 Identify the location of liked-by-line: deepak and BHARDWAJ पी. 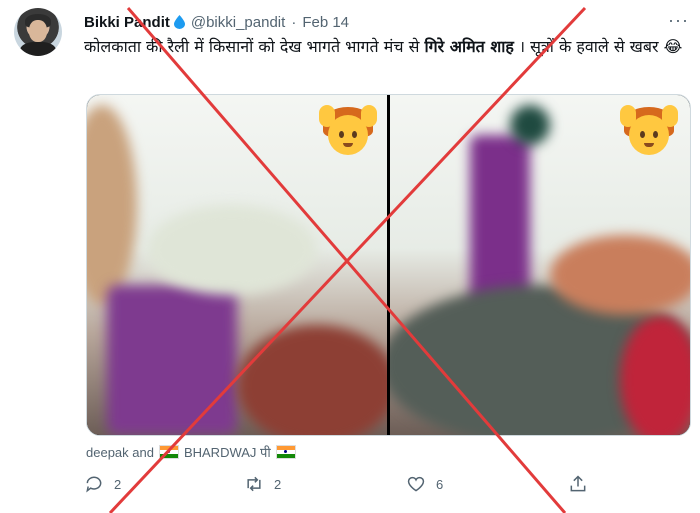
(193, 452).